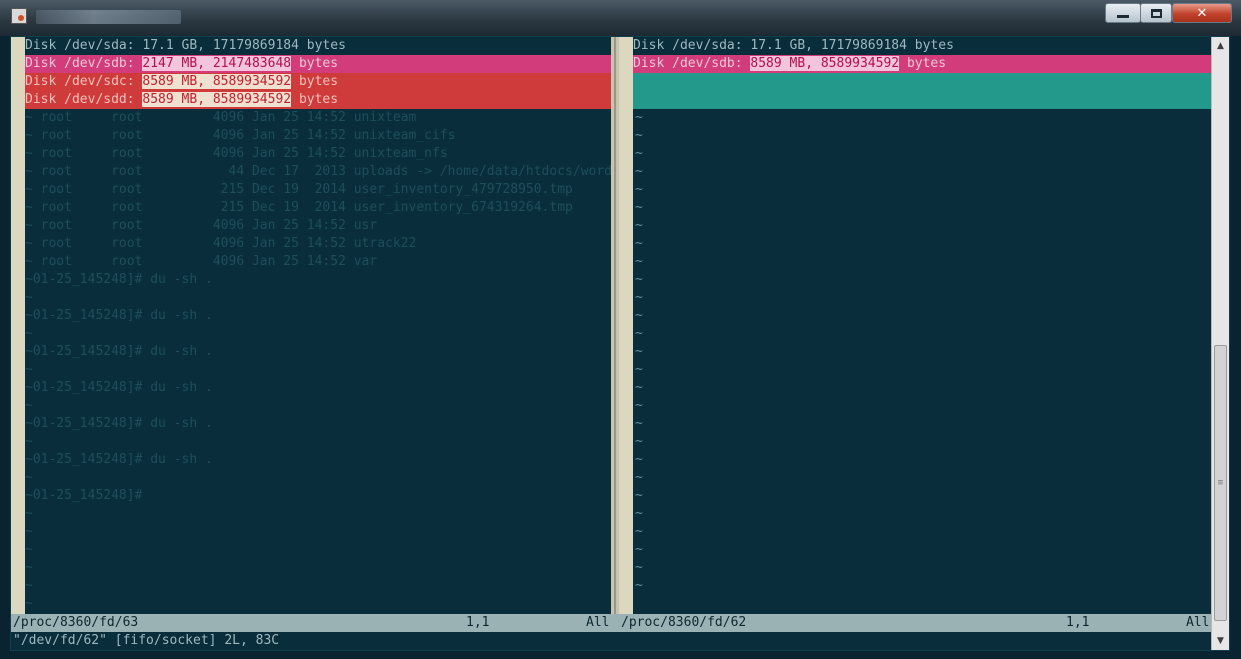  I want to click on scroll-down-arrow-icon: ▼, so click(1220, 640).